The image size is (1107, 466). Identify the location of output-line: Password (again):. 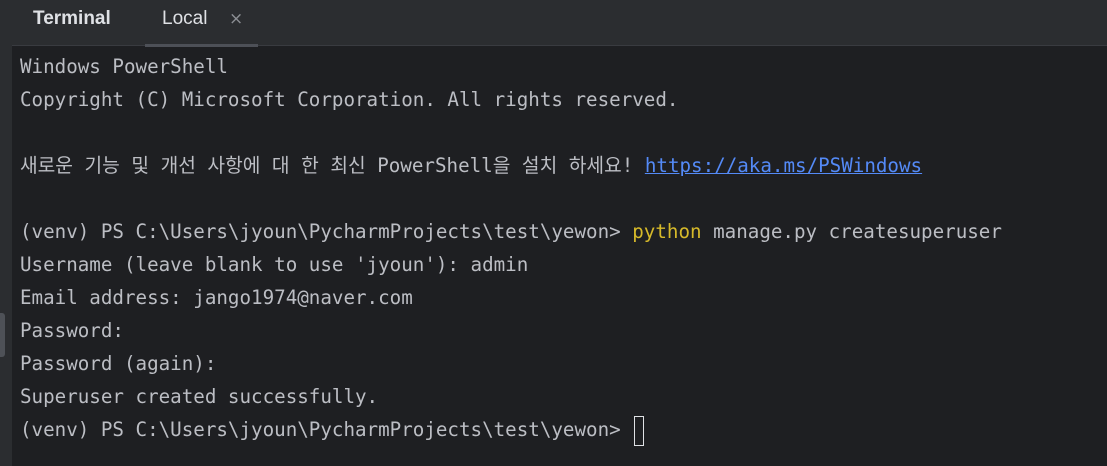
(118, 363).